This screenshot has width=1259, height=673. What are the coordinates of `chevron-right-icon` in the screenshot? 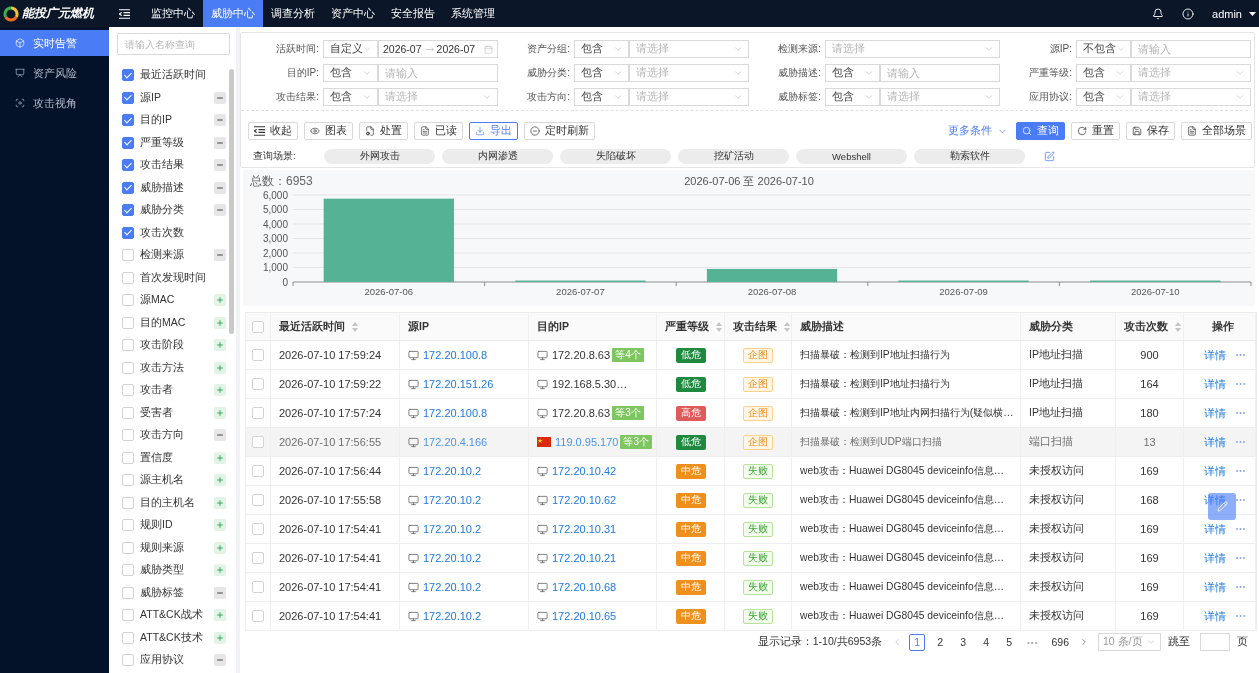 It's located at (1084, 642).